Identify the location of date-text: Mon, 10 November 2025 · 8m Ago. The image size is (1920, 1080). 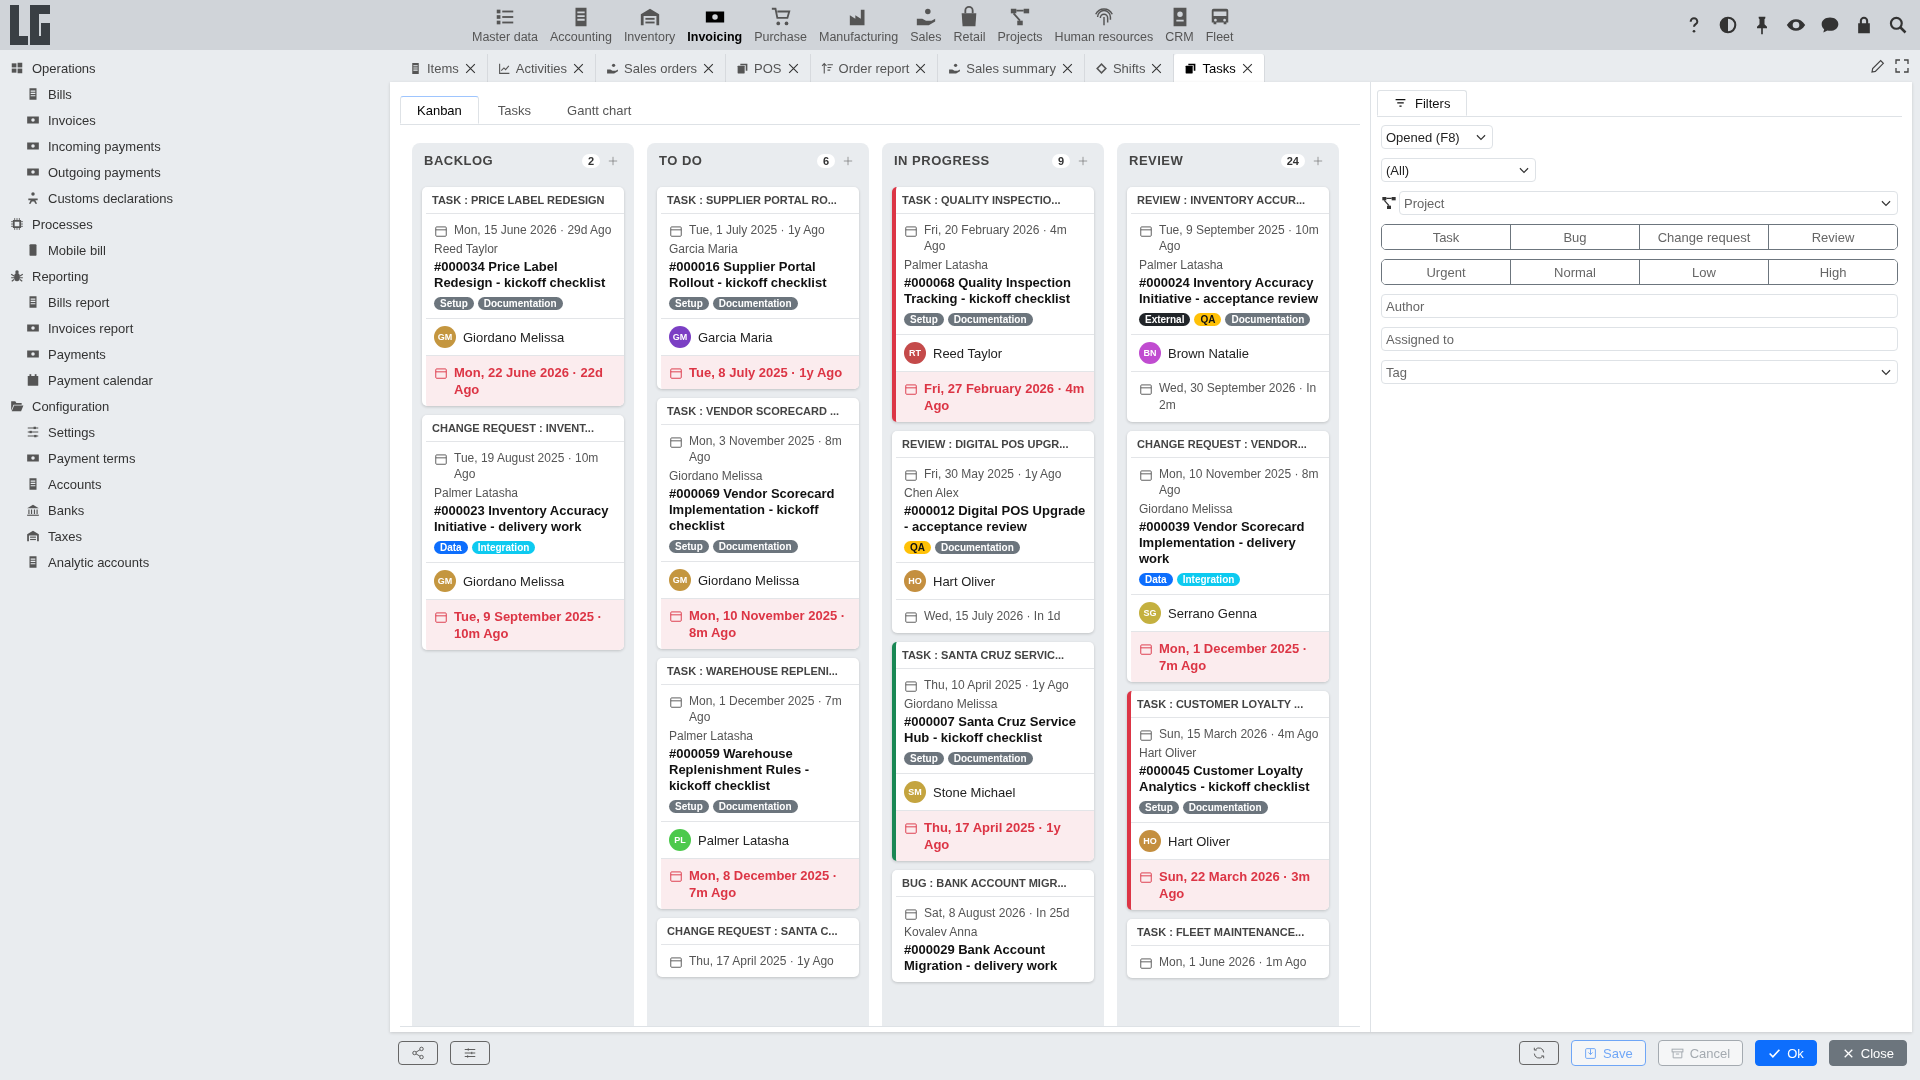
(1239, 482).